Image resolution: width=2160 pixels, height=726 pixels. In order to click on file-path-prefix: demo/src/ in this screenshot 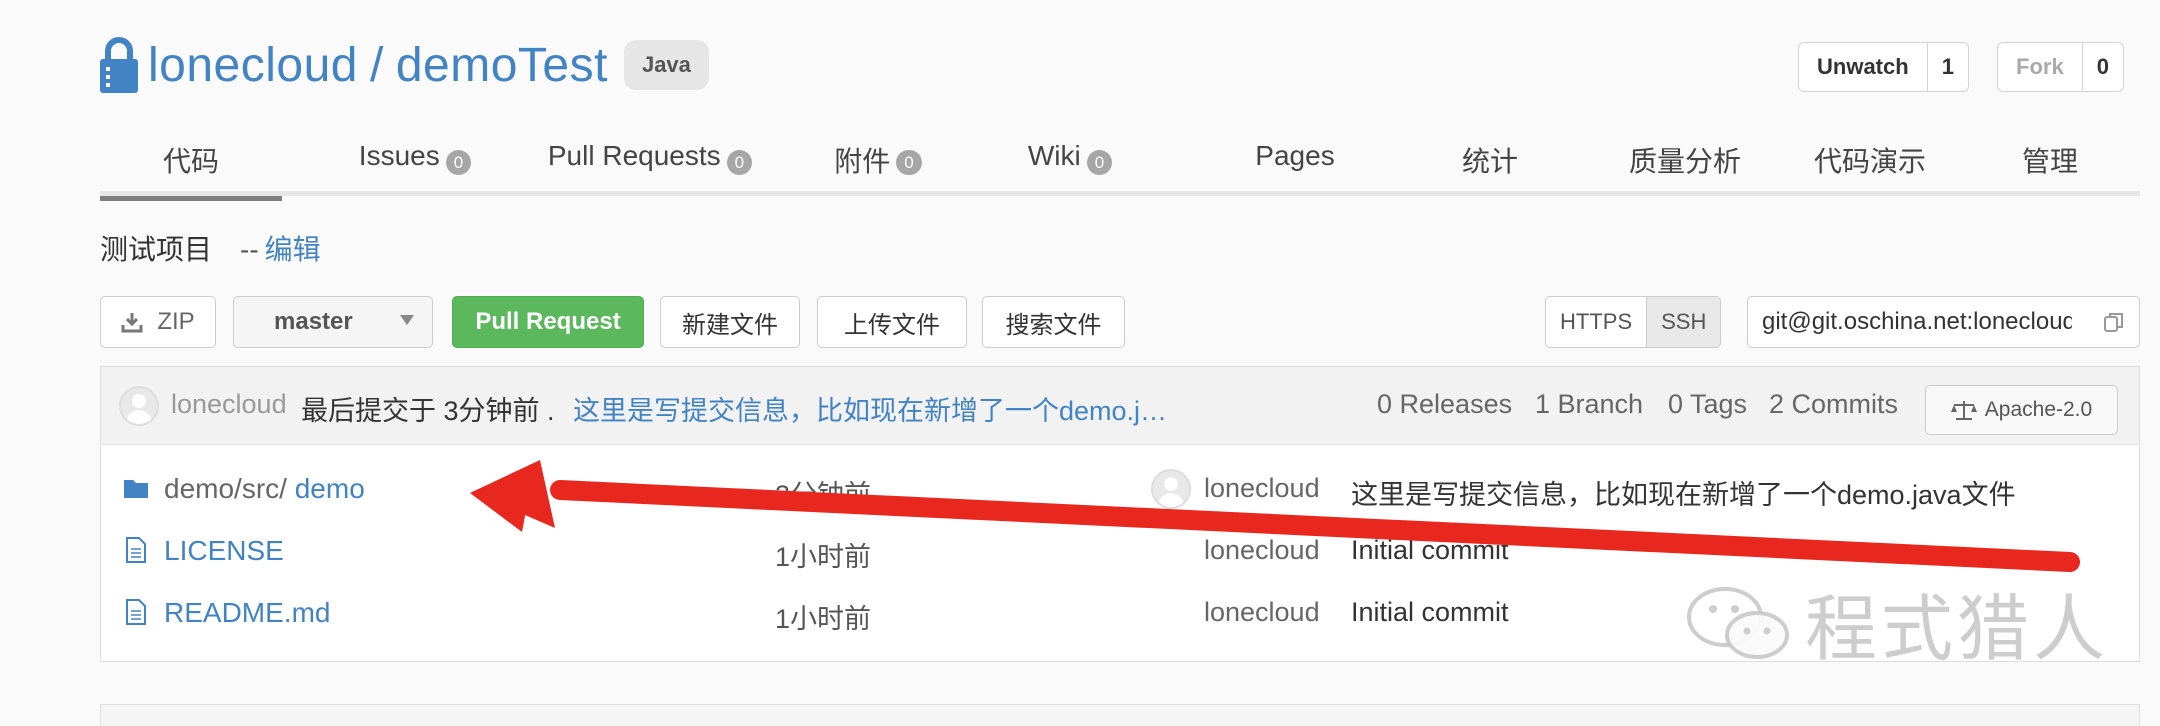, I will do `click(225, 488)`.